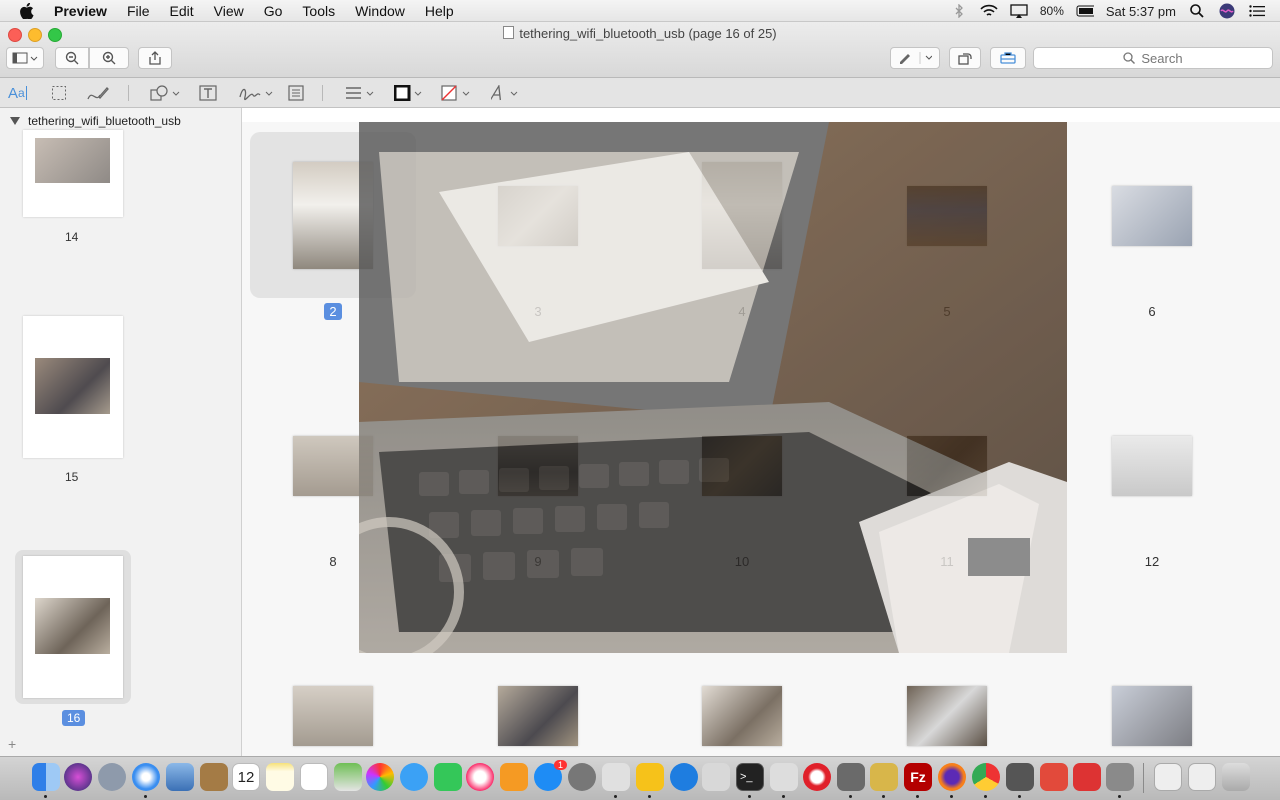  What do you see at coordinates (1087, 777) in the screenshot?
I see `red-app-icon` at bounding box center [1087, 777].